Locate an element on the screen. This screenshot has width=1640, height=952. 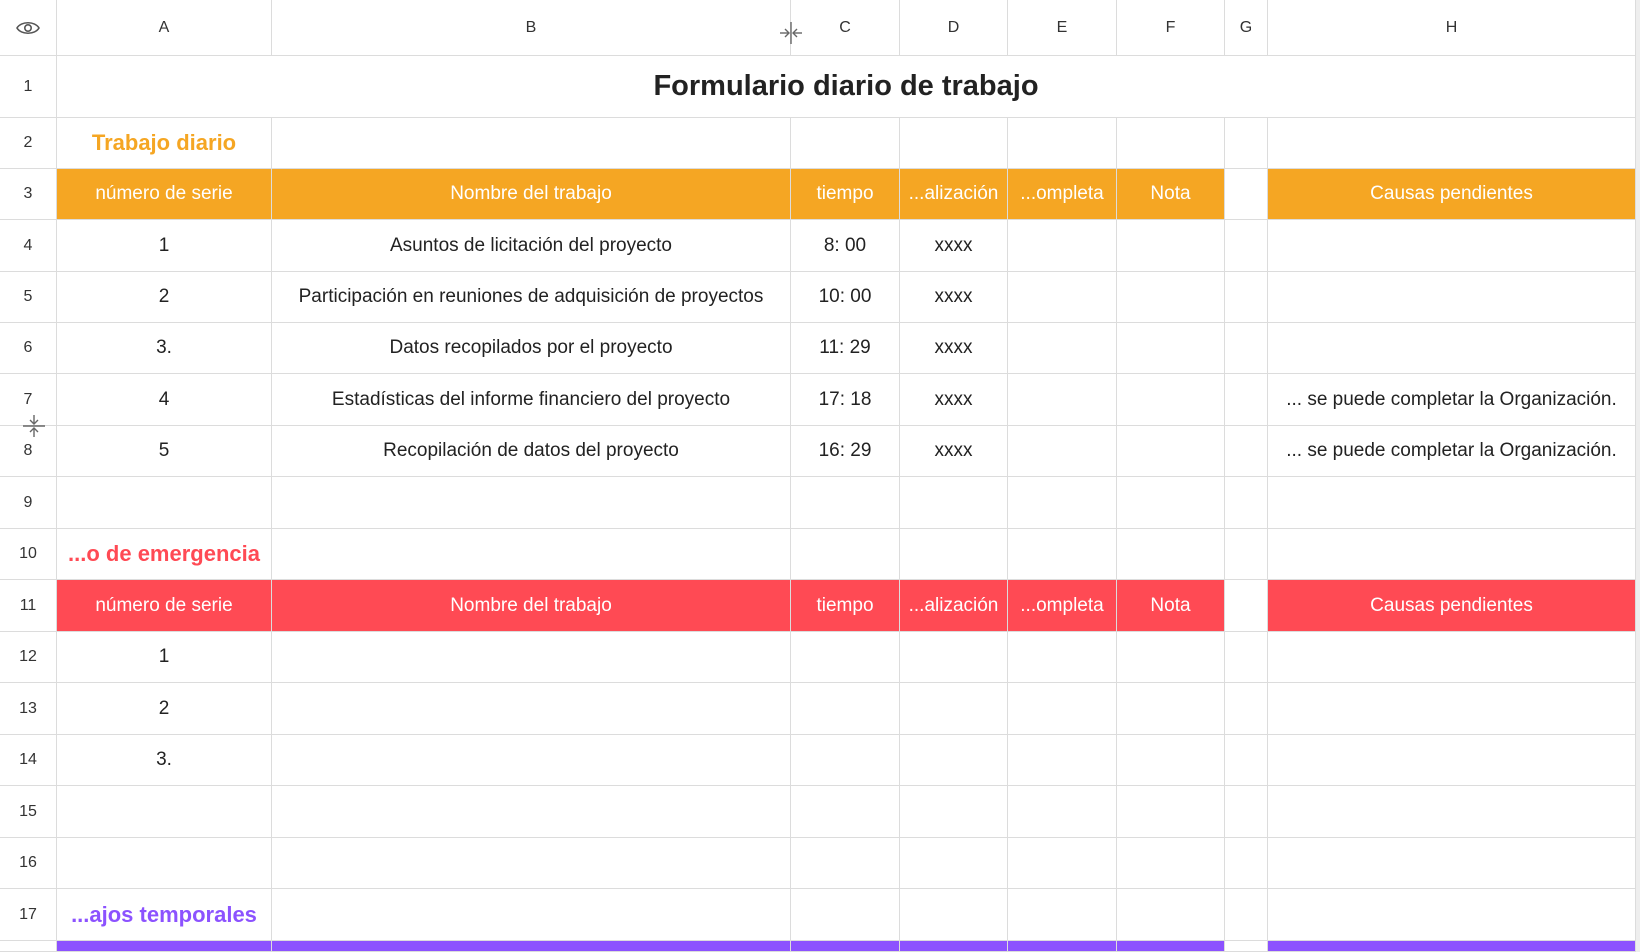
table-cell-serial: 1 is located at coordinates (164, 246).